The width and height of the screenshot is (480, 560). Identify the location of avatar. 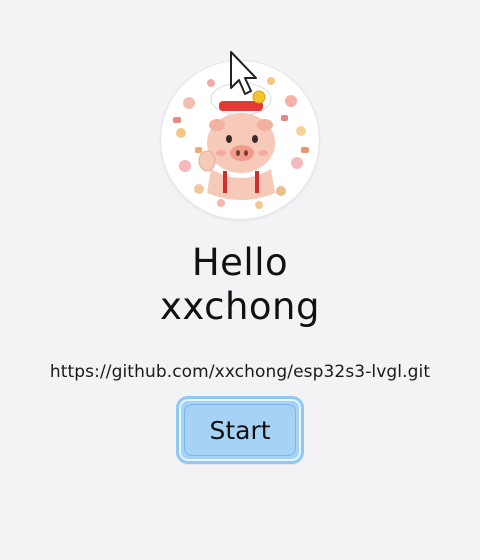
(240, 140).